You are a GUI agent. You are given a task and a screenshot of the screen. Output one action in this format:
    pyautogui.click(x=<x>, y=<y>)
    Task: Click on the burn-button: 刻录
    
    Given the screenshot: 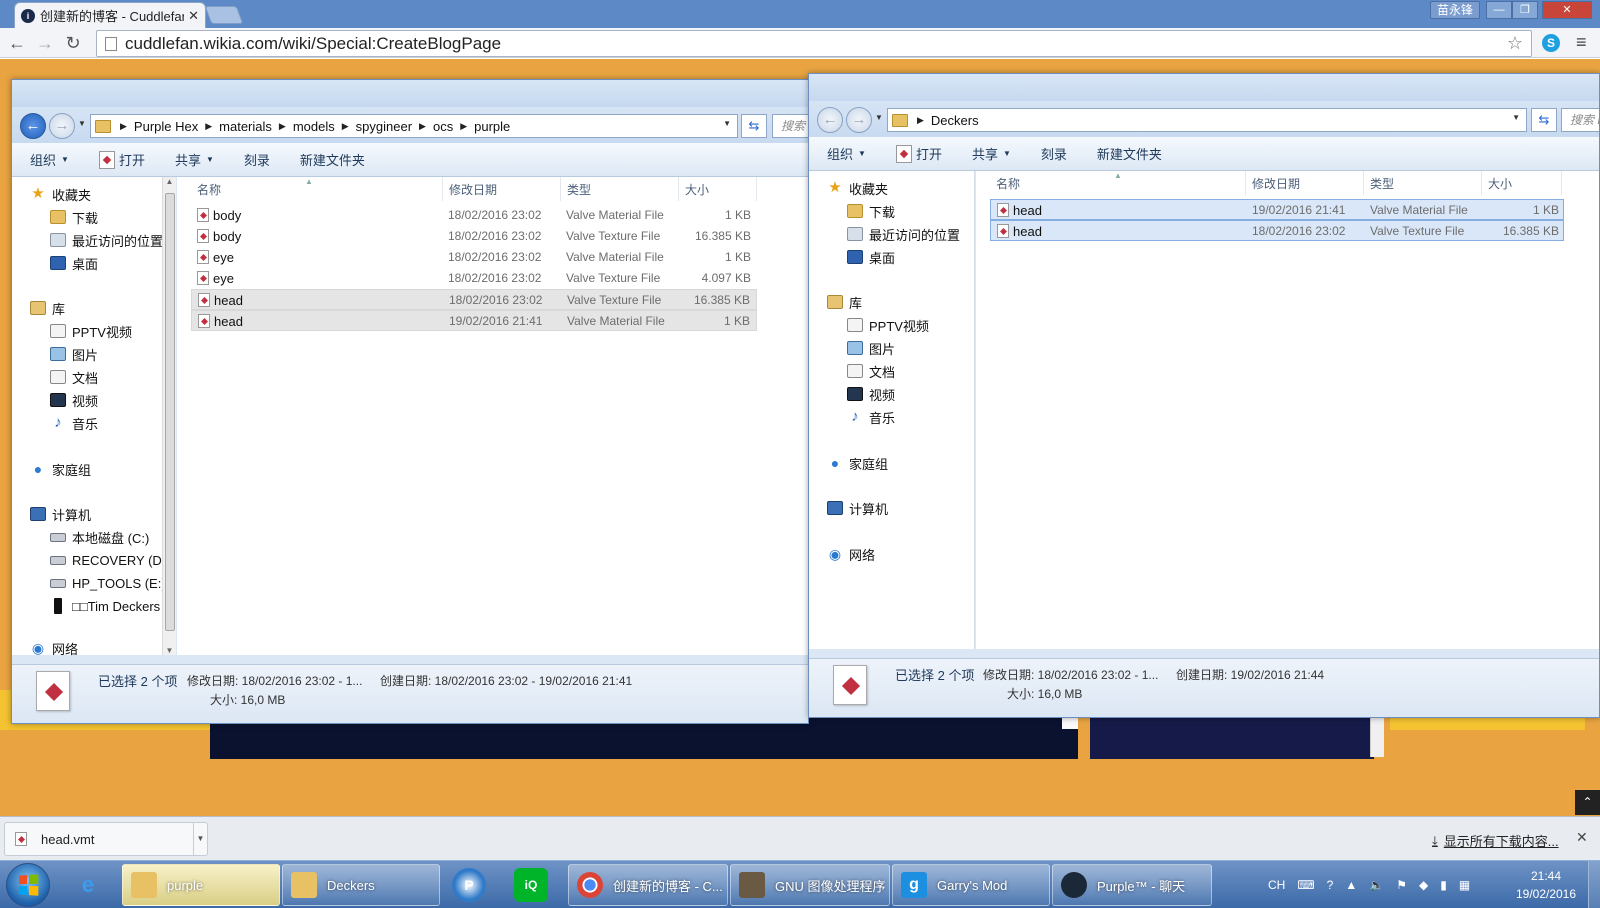 What is the action you would take?
    pyautogui.click(x=1054, y=153)
    